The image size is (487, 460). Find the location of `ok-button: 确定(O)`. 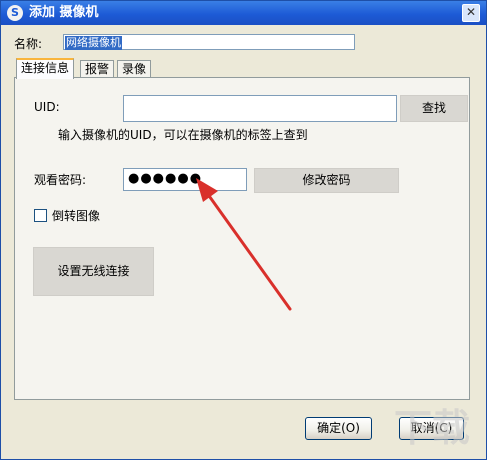

ok-button: 确定(O) is located at coordinates (338, 428).